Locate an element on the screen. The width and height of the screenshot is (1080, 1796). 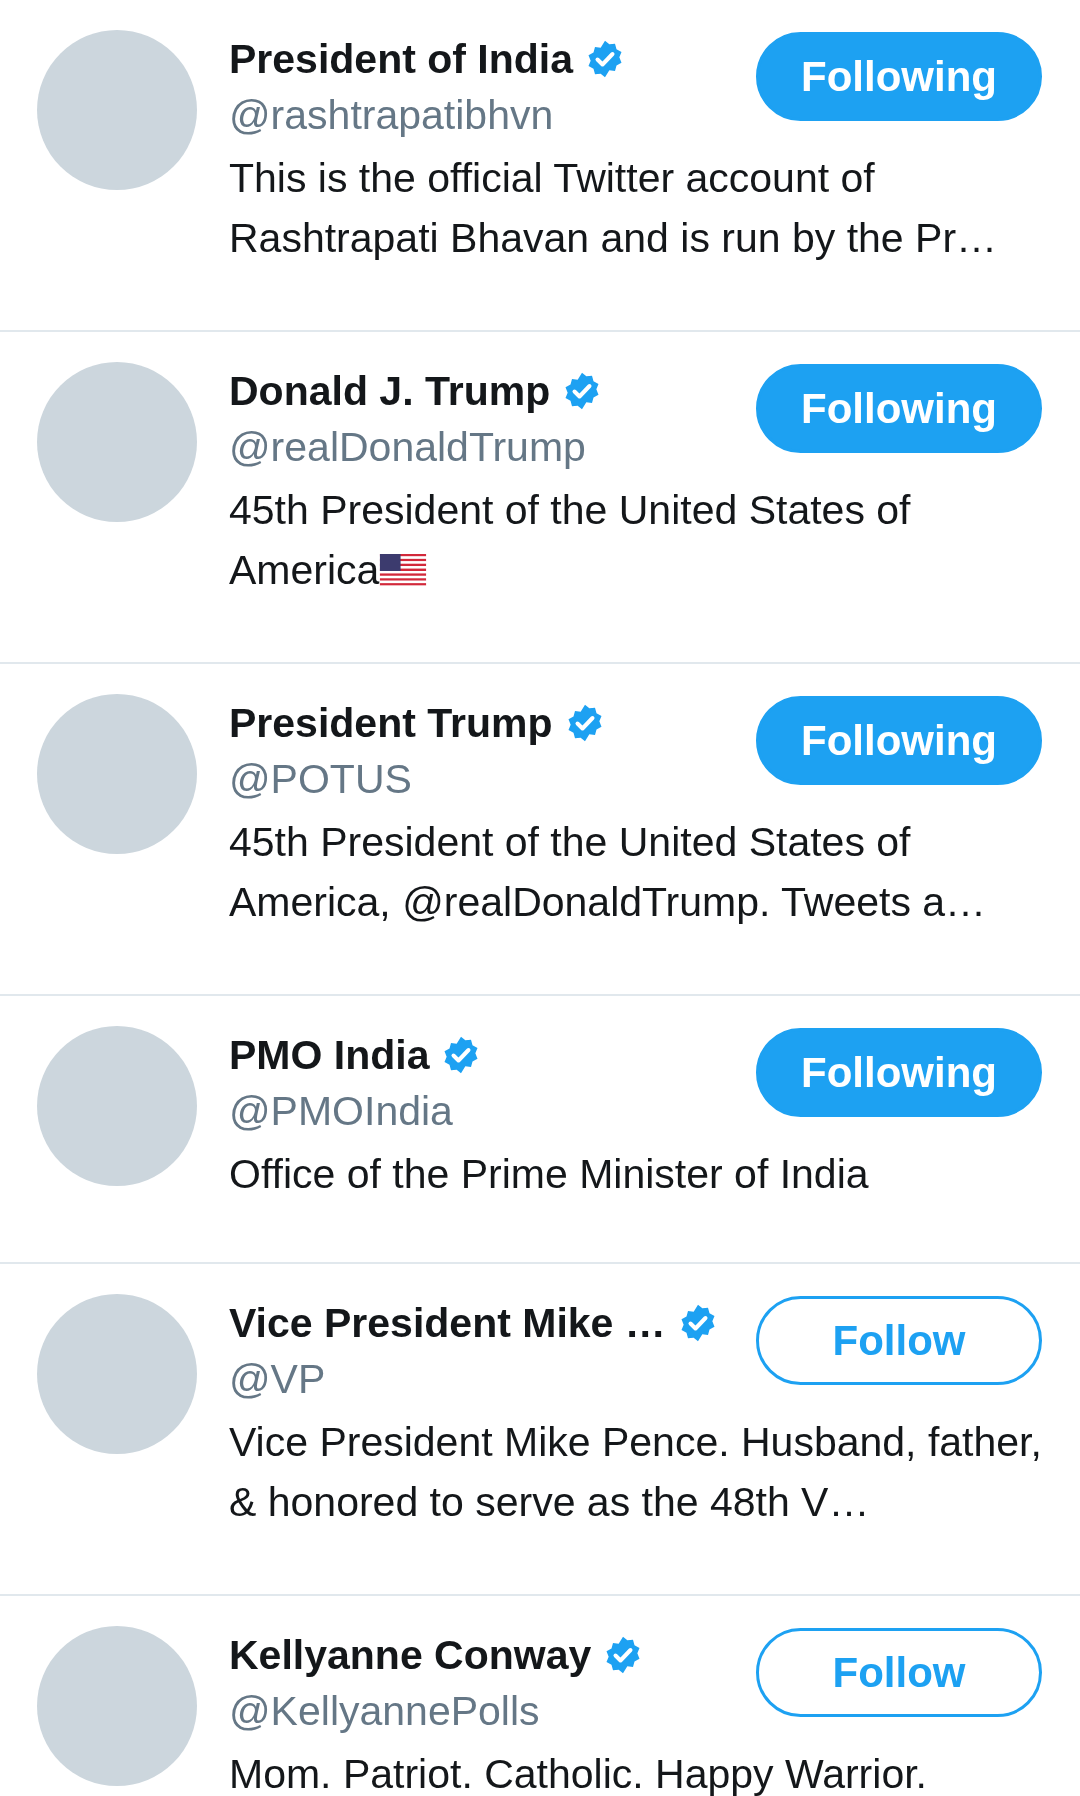
user-handle: @rashtrapatibhvn is located at coordinates (392, 115).